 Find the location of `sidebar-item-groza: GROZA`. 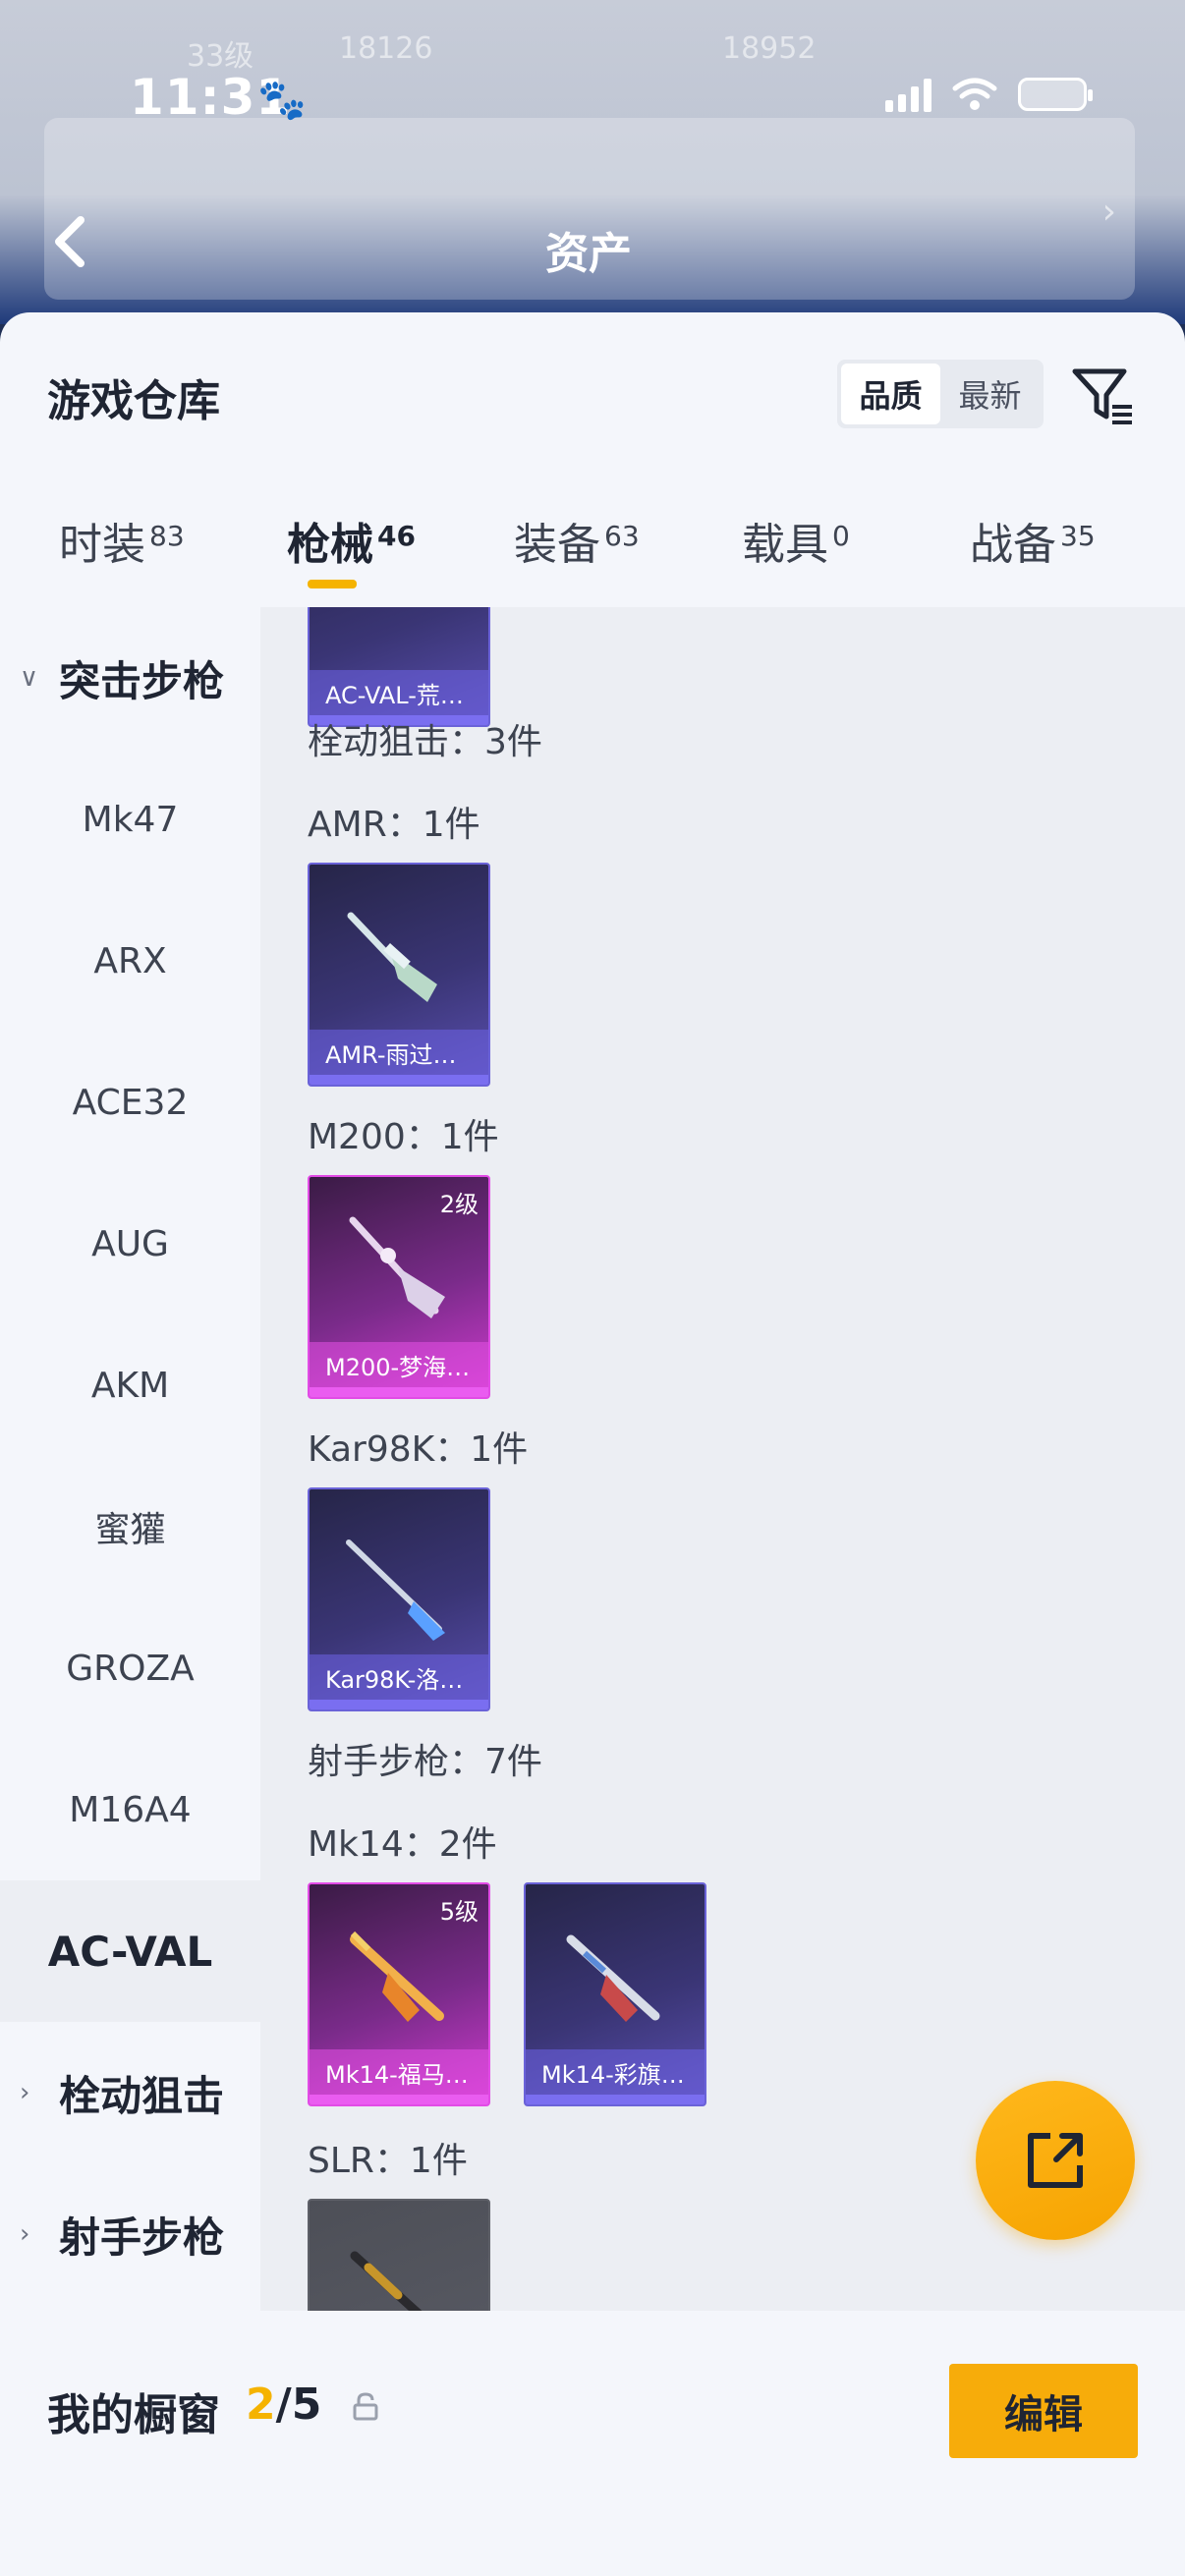

sidebar-item-groza: GROZA is located at coordinates (130, 1668).